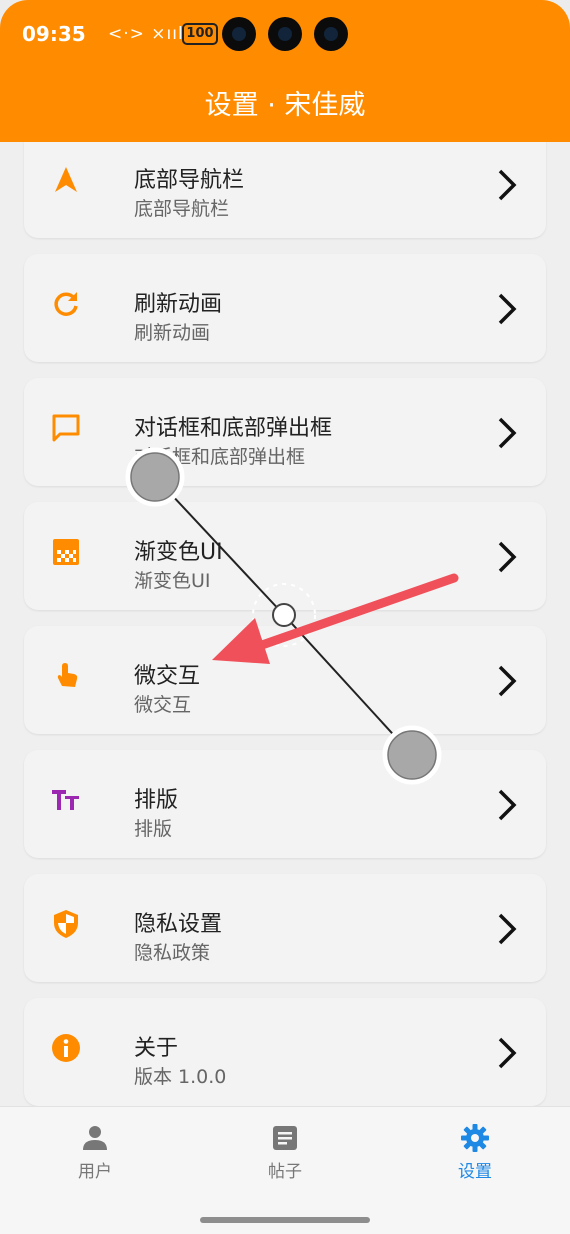  I want to click on item-label: 排版, so click(156, 800).